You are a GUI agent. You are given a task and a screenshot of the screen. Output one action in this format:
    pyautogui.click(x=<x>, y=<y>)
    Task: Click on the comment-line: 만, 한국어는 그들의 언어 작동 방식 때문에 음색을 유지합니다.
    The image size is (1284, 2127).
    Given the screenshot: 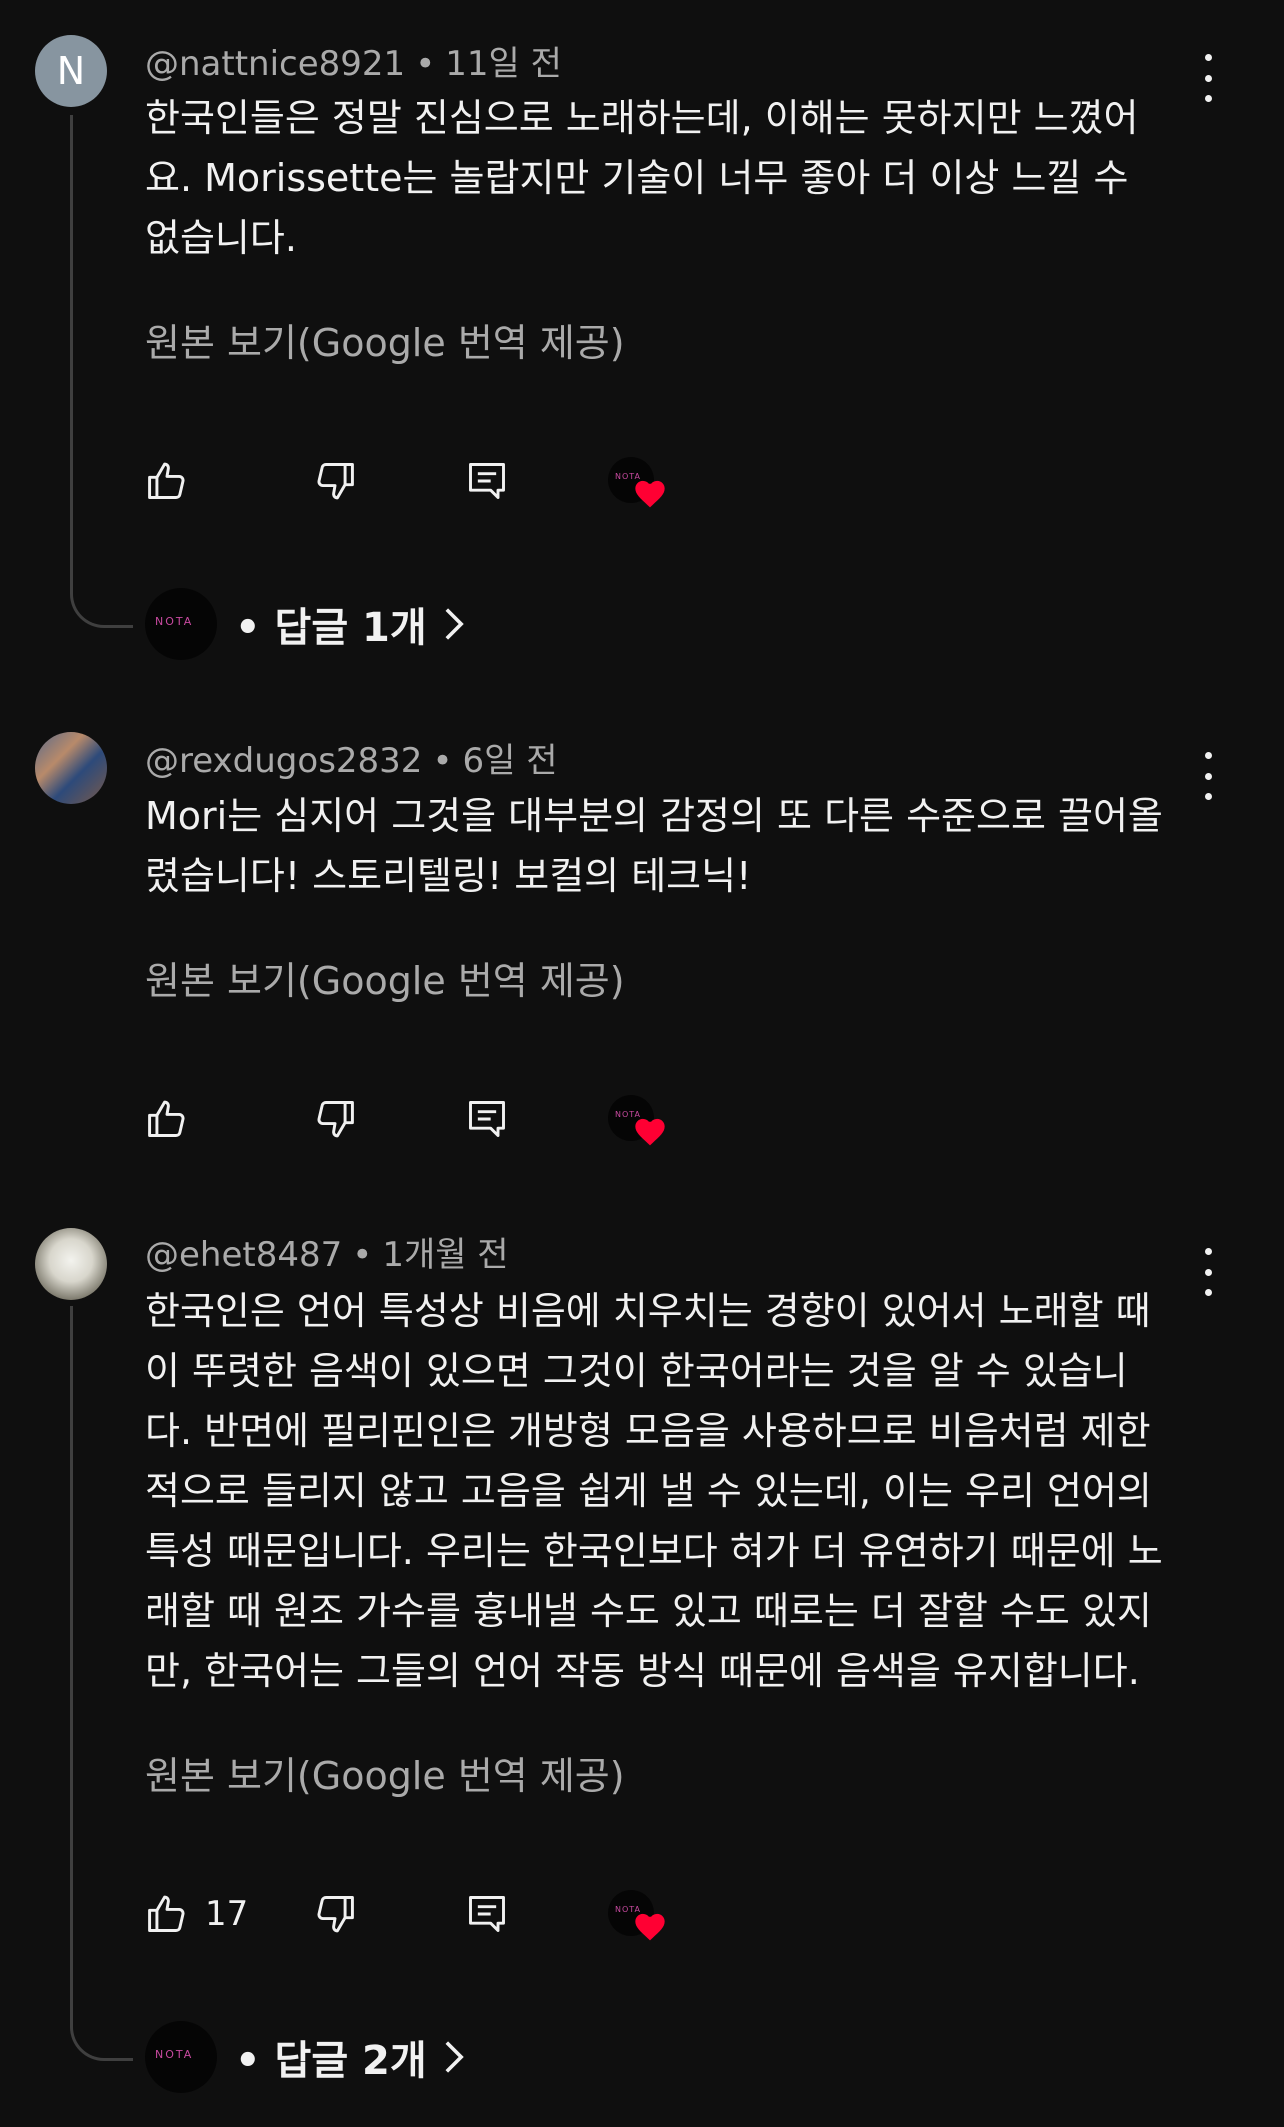 What is the action you would take?
    pyautogui.click(x=642, y=1671)
    